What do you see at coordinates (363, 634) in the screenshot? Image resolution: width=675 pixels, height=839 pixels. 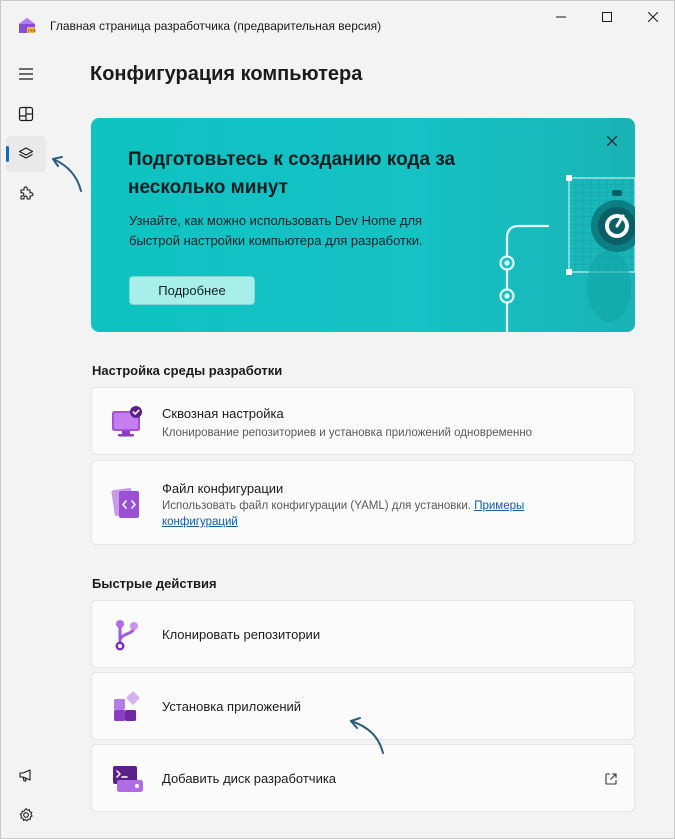 I see `clone-repositories-card: Клонировать репозитории` at bounding box center [363, 634].